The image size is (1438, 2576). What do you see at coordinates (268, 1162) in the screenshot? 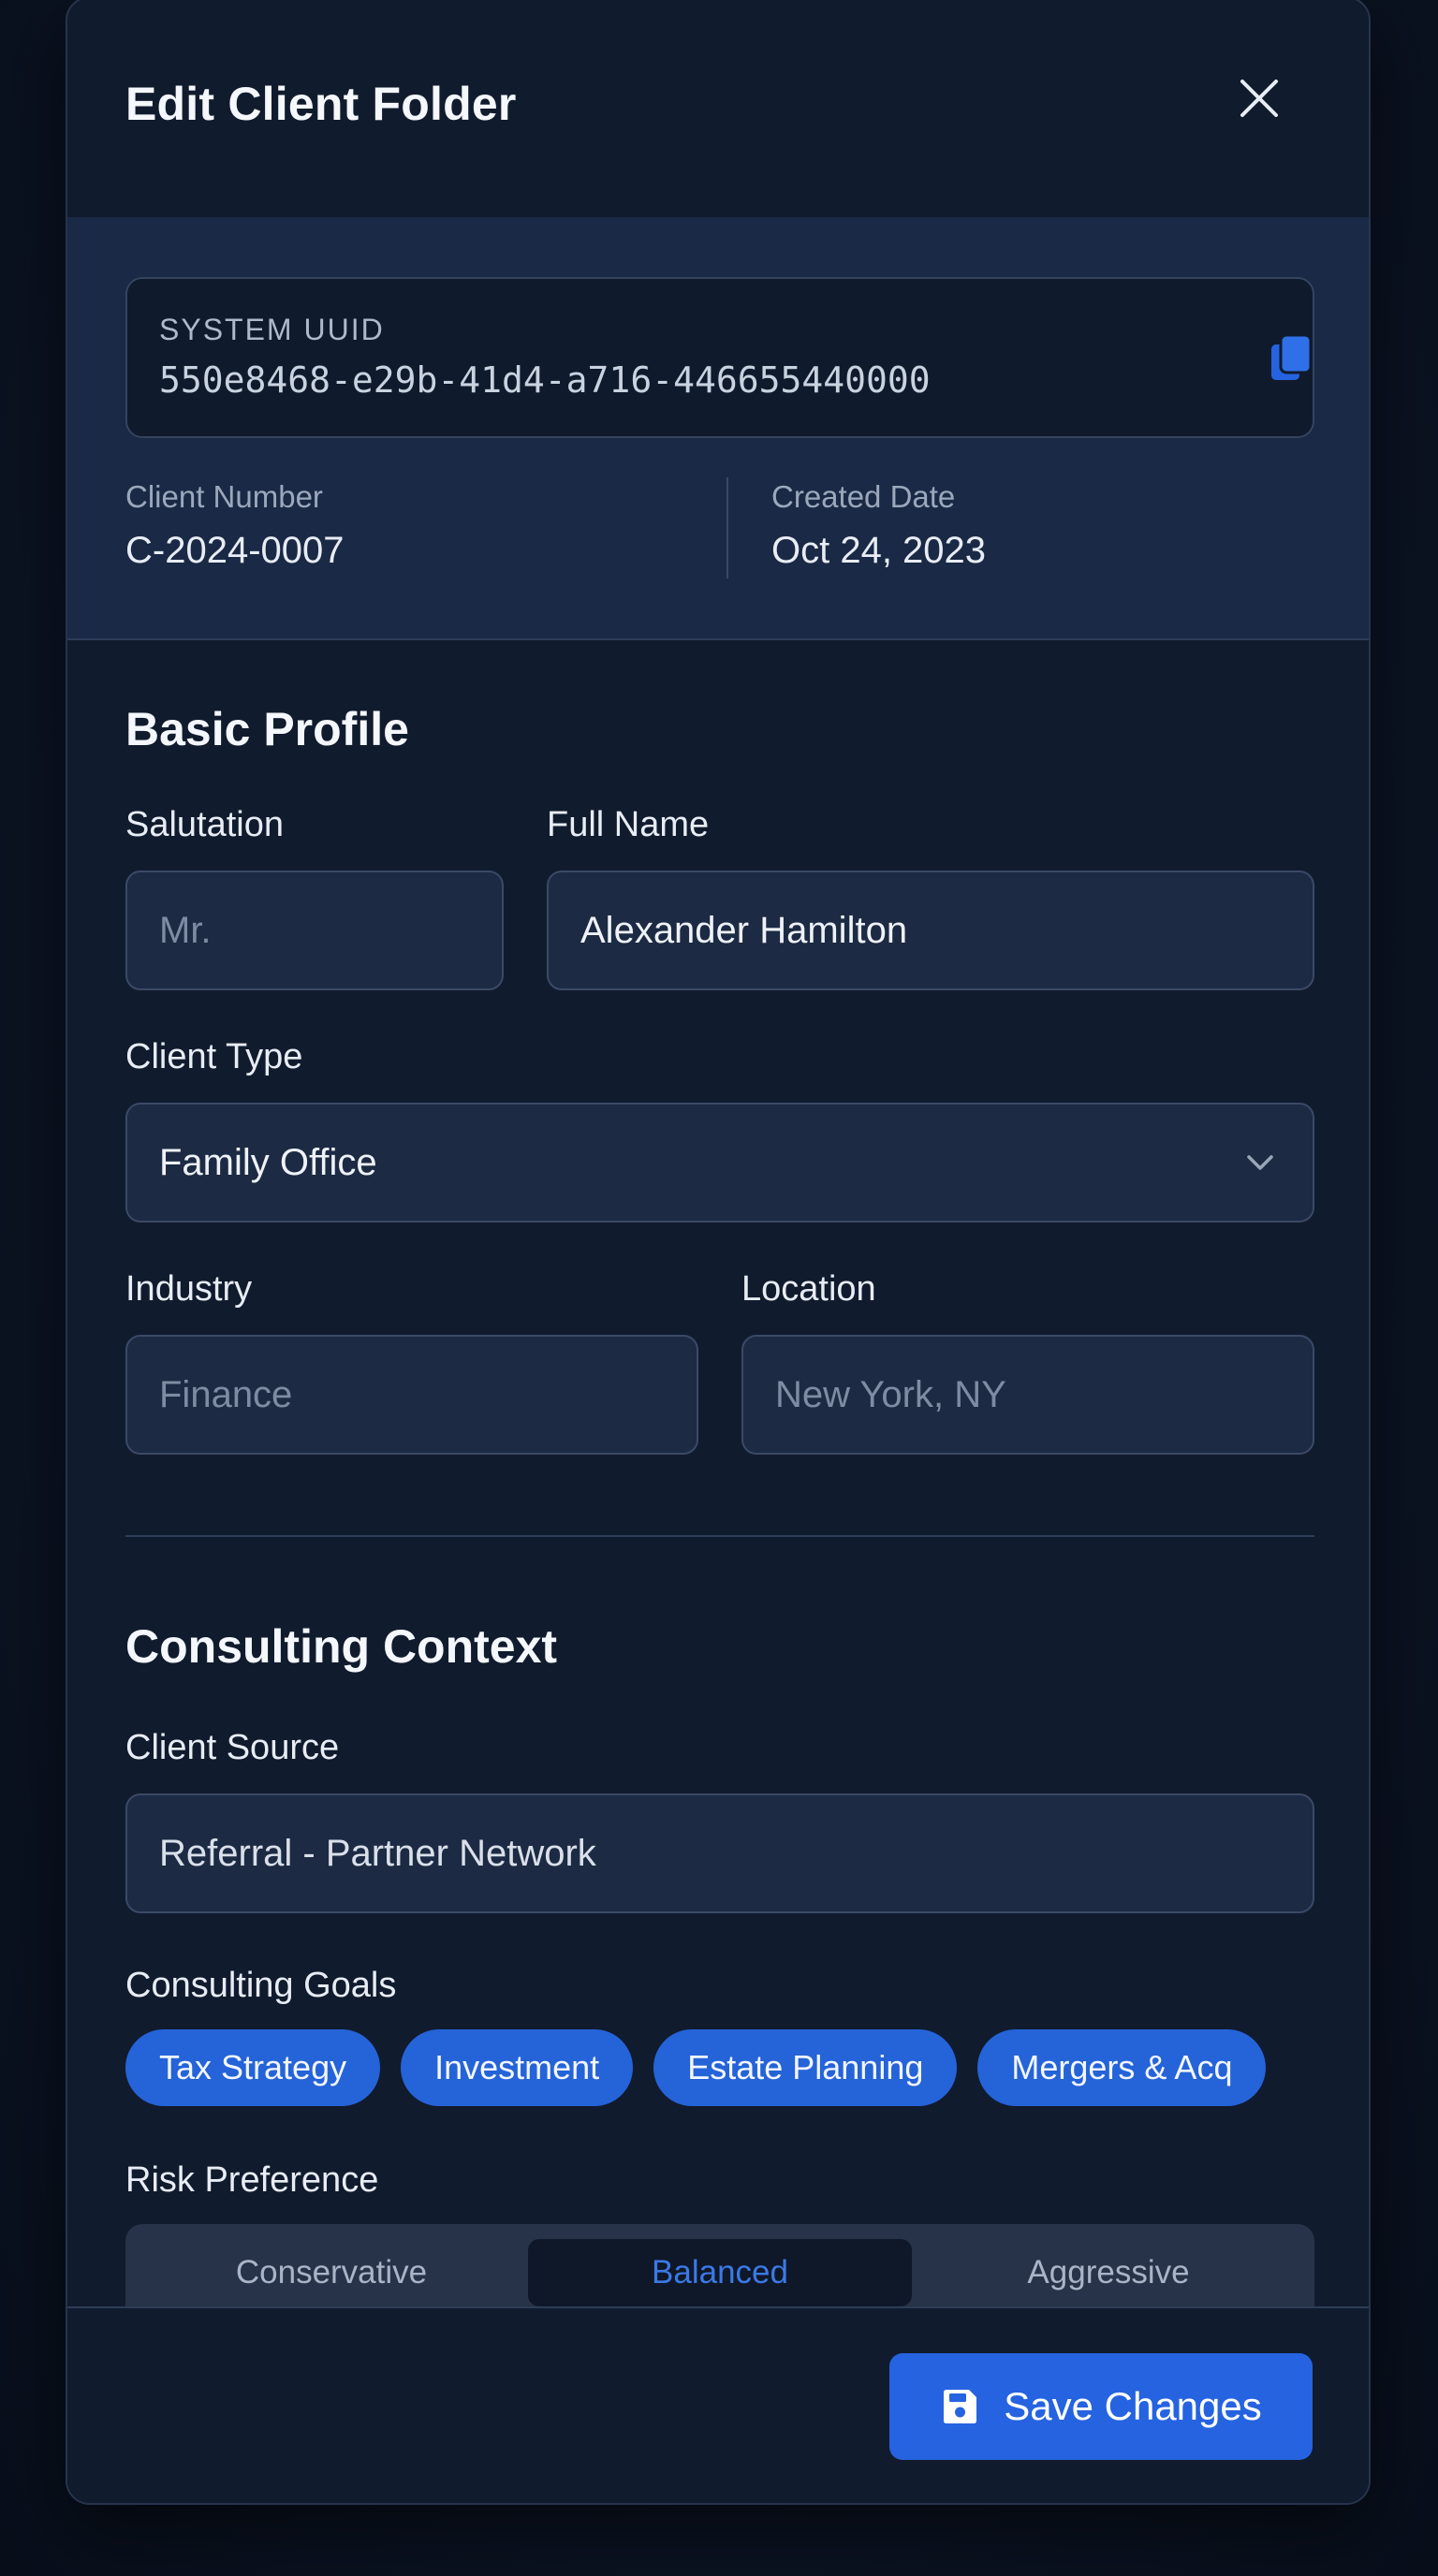
I see `client-type-value: Family Office` at bounding box center [268, 1162].